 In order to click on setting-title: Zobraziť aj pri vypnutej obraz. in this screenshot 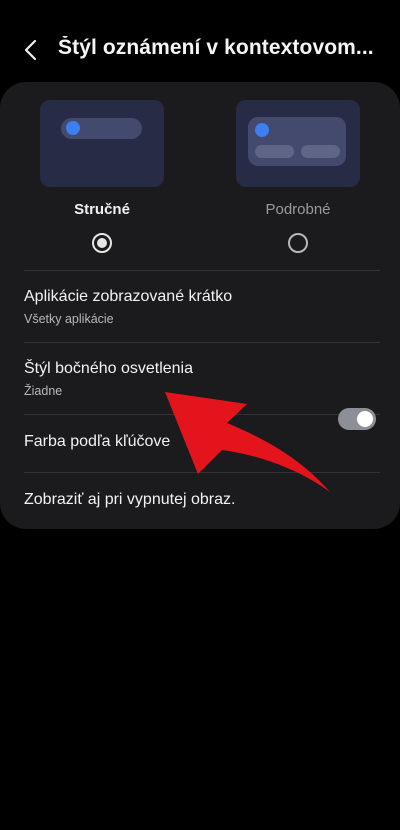, I will do `click(130, 499)`.